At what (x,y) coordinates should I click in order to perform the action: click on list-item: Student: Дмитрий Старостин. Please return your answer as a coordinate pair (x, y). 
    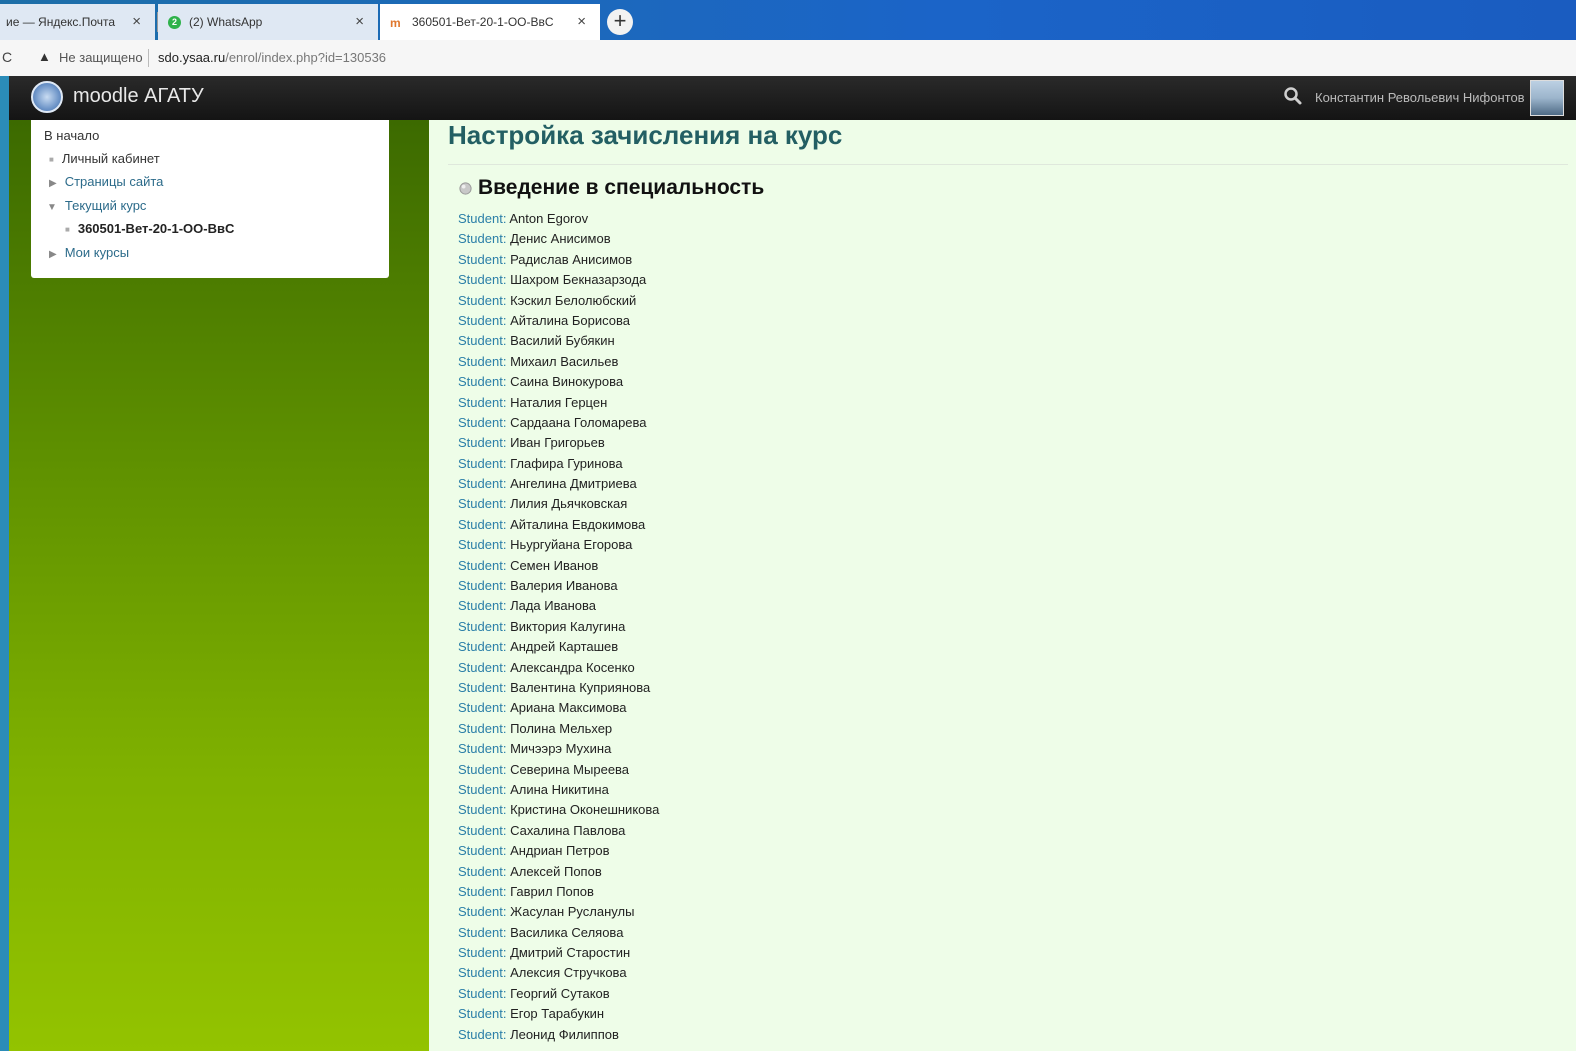
    Looking at the image, I should click on (558, 953).